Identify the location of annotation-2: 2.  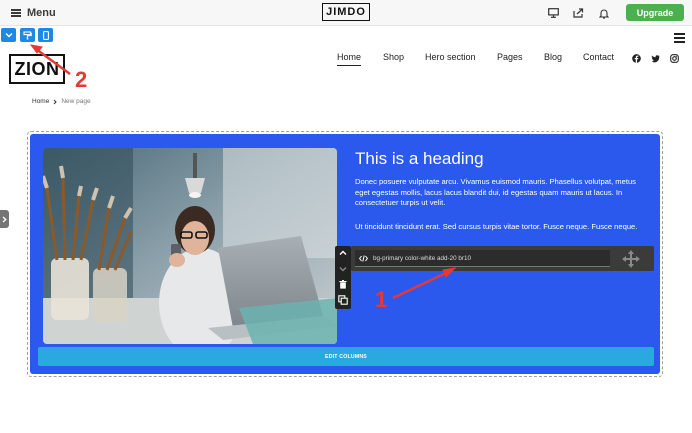
(81, 79).